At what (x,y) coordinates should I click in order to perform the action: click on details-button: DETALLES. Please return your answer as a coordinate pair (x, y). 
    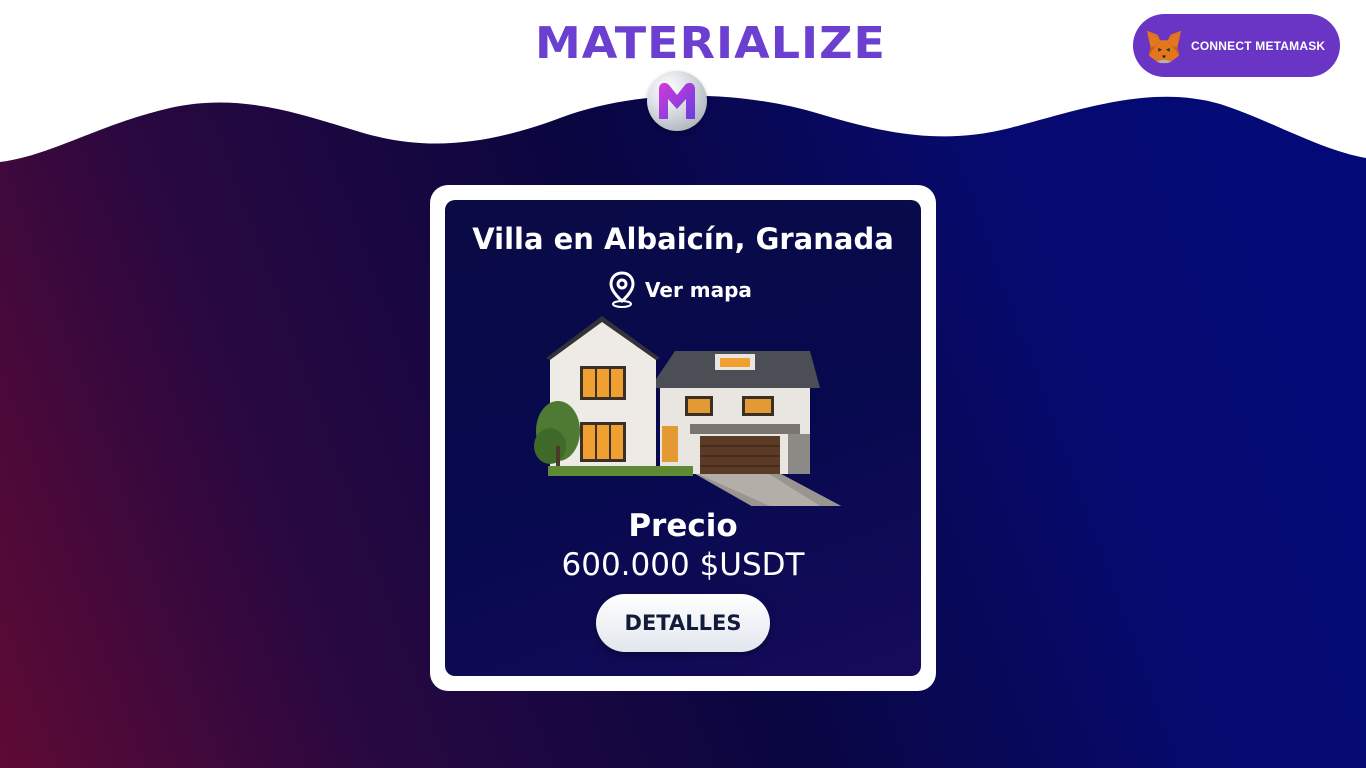
    Looking at the image, I should click on (683, 623).